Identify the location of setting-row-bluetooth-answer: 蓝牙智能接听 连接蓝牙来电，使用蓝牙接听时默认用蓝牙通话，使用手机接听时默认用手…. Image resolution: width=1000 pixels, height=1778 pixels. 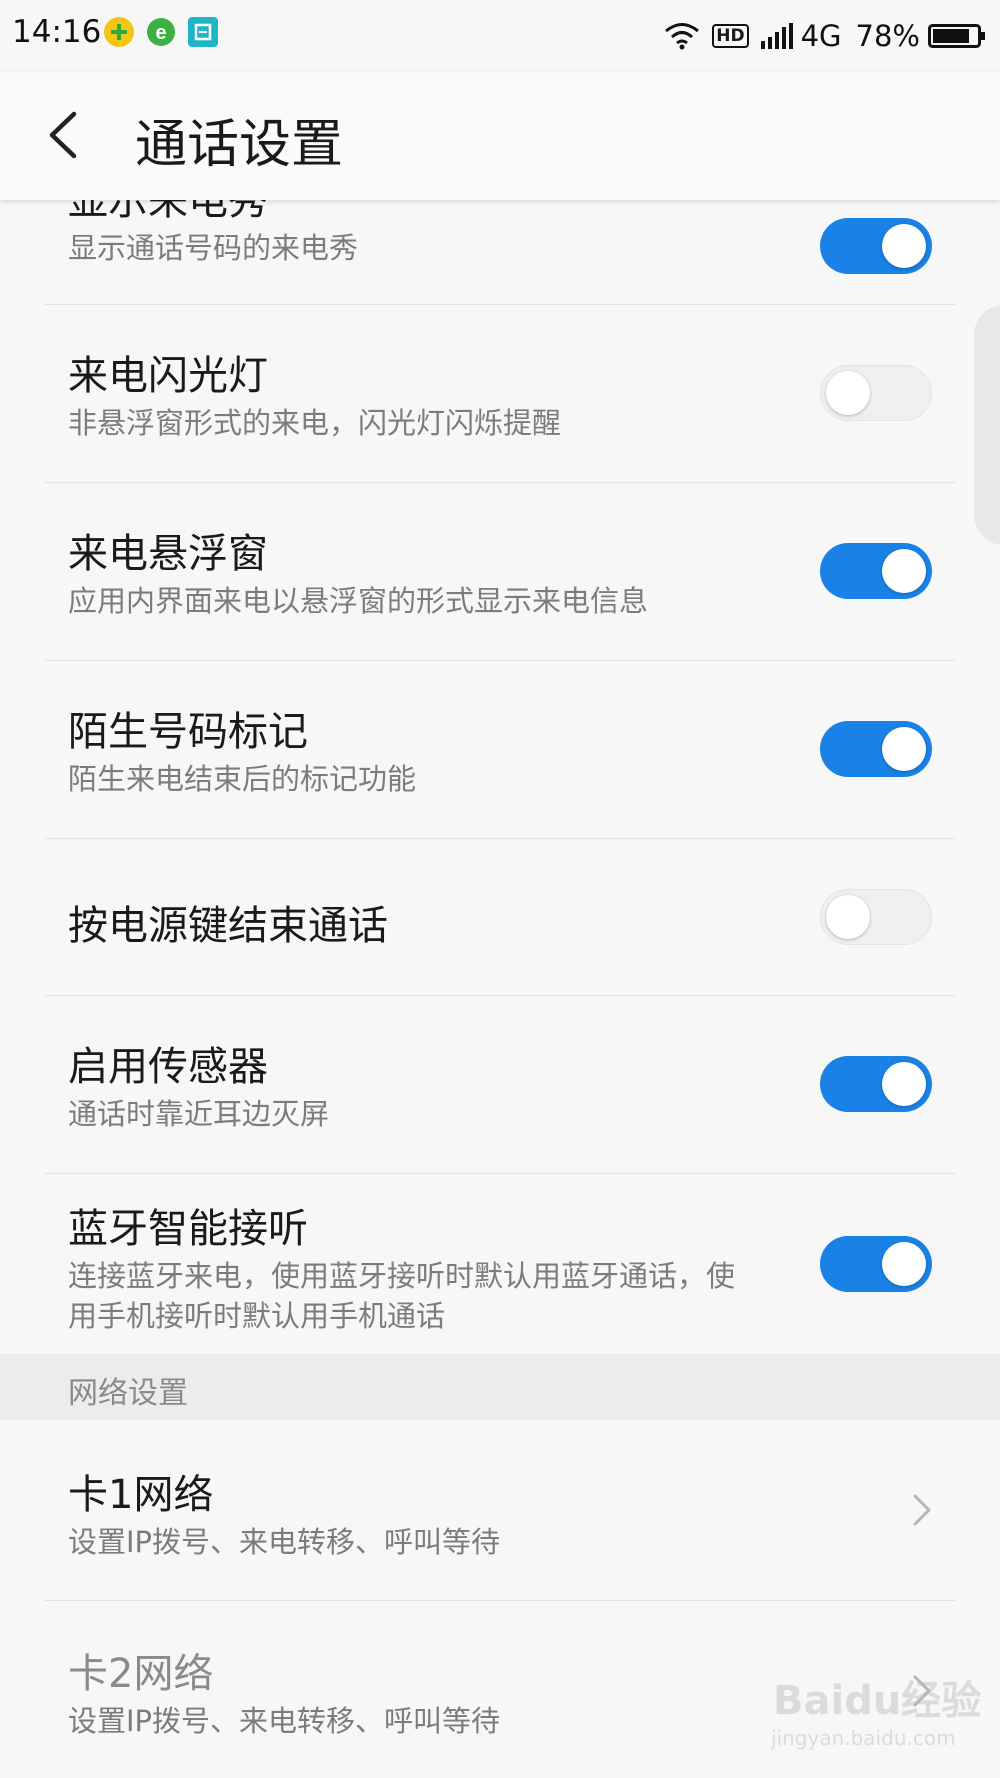
(500, 1264).